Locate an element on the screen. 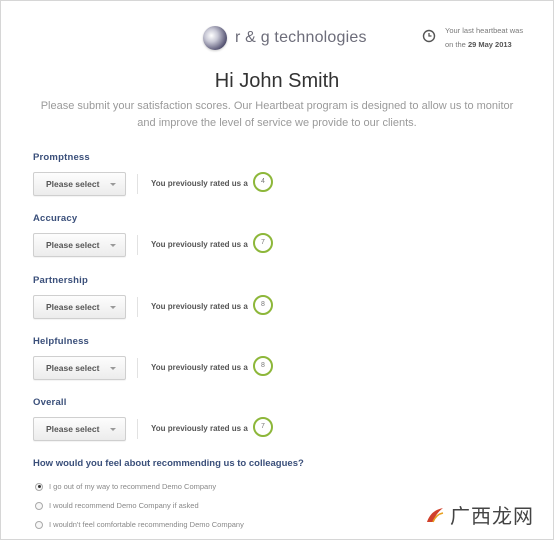 The width and height of the screenshot is (554, 540). question-label: Overall is located at coordinates (50, 402).